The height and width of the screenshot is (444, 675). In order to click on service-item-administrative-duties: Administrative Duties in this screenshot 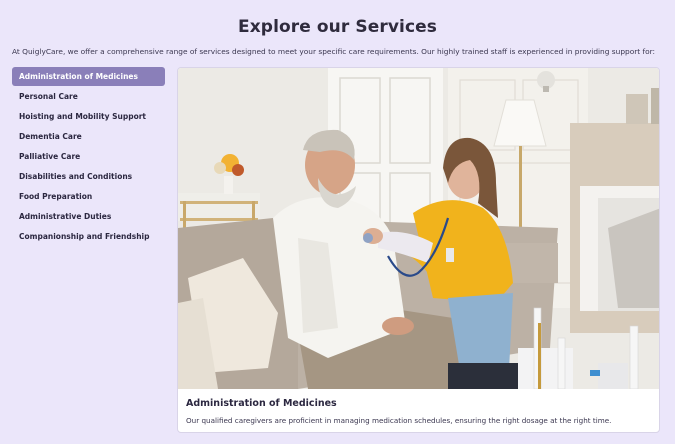, I will do `click(88, 216)`.